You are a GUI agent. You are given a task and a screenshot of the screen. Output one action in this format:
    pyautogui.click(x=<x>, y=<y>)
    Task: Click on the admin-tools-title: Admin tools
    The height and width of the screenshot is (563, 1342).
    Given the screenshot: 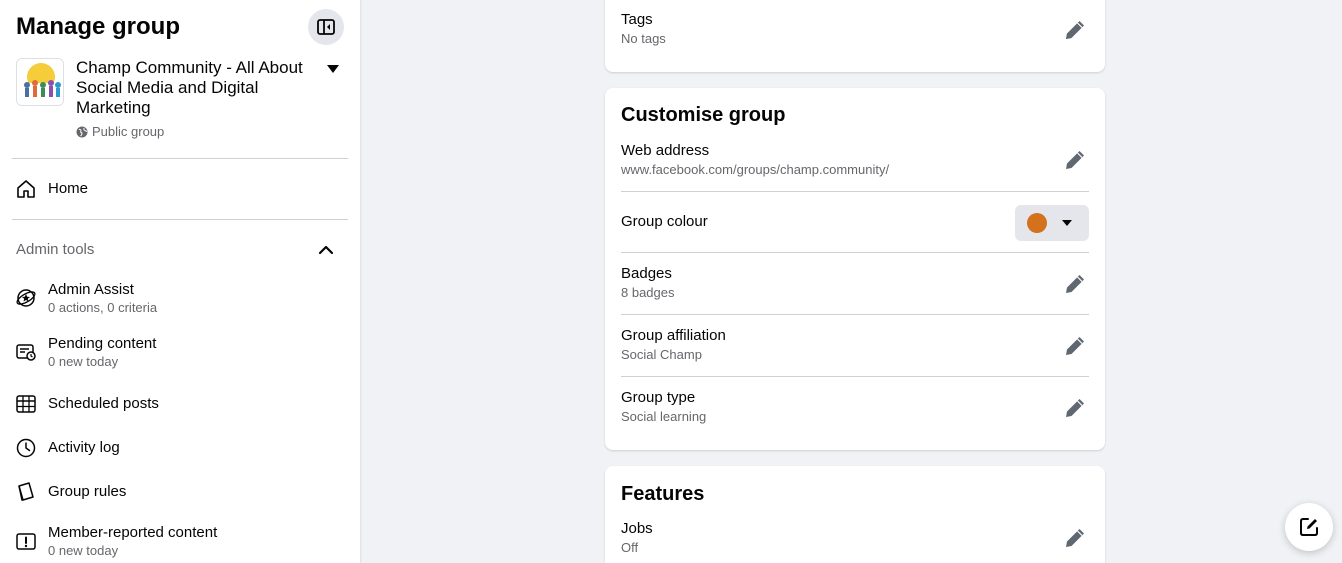 What is the action you would take?
    pyautogui.click(x=55, y=249)
    